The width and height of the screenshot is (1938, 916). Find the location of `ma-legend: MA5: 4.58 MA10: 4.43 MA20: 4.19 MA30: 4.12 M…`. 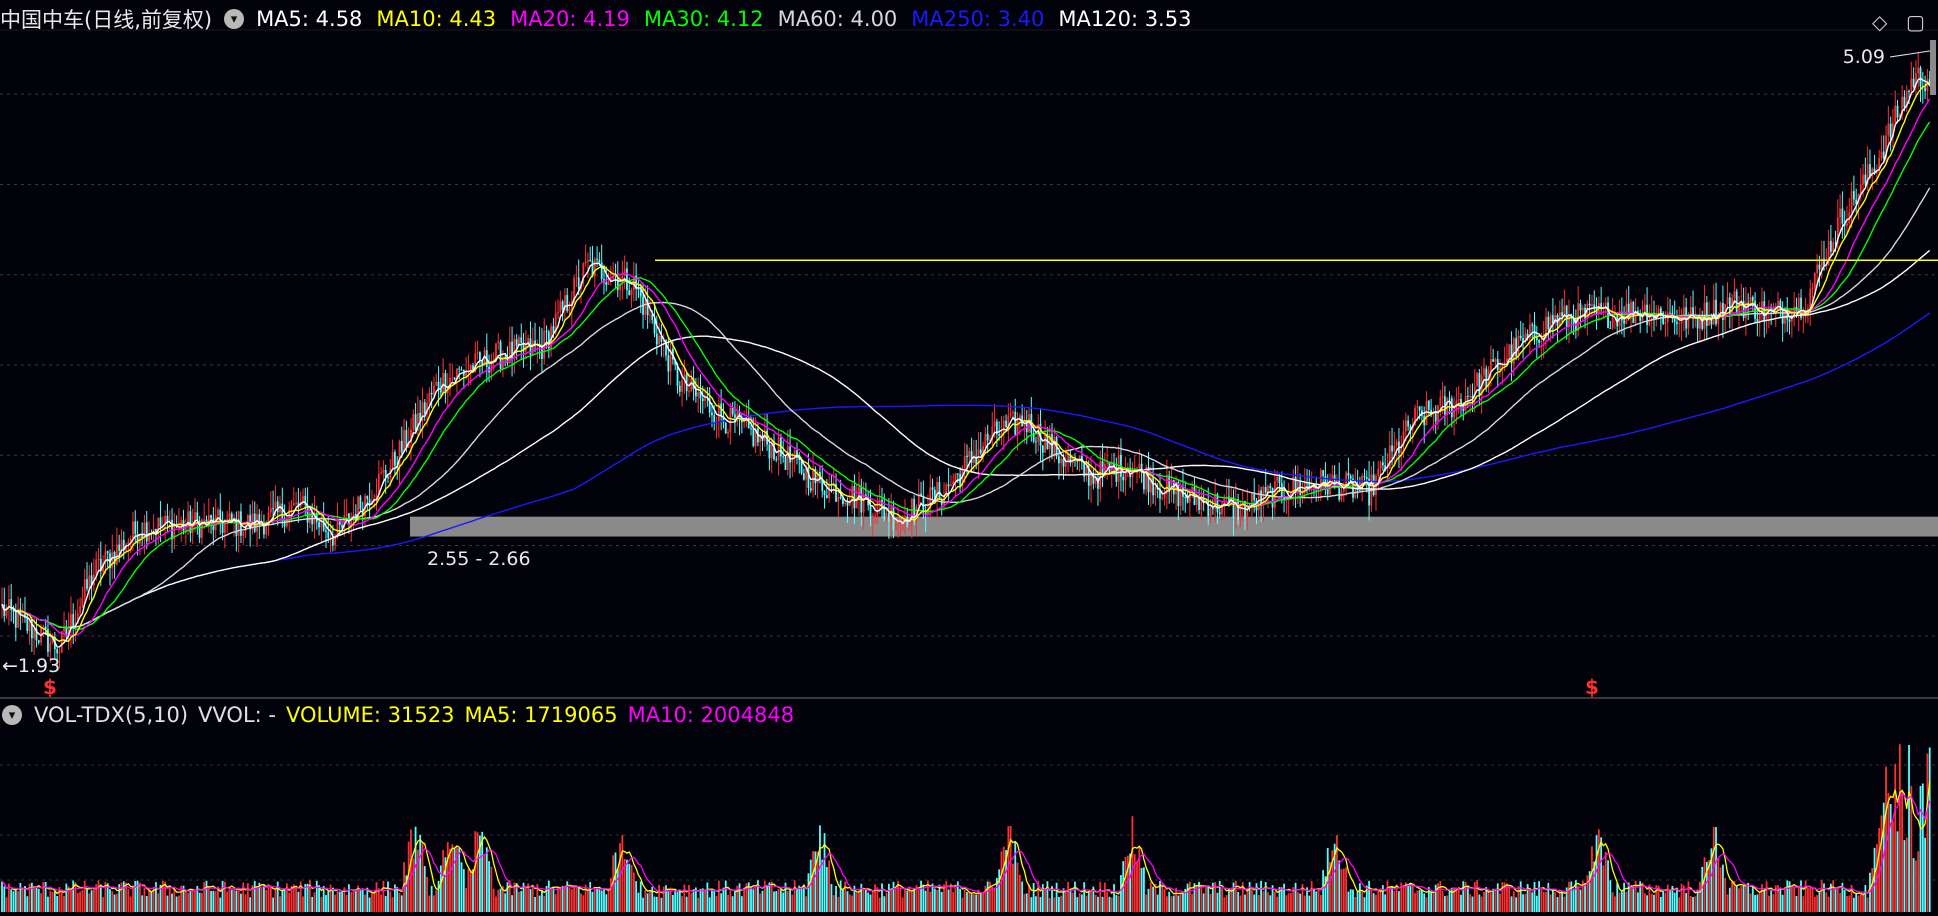

ma-legend: MA5: 4.58 MA10: 4.43 MA20: 4.19 MA30: 4.12 M… is located at coordinates (723, 19).